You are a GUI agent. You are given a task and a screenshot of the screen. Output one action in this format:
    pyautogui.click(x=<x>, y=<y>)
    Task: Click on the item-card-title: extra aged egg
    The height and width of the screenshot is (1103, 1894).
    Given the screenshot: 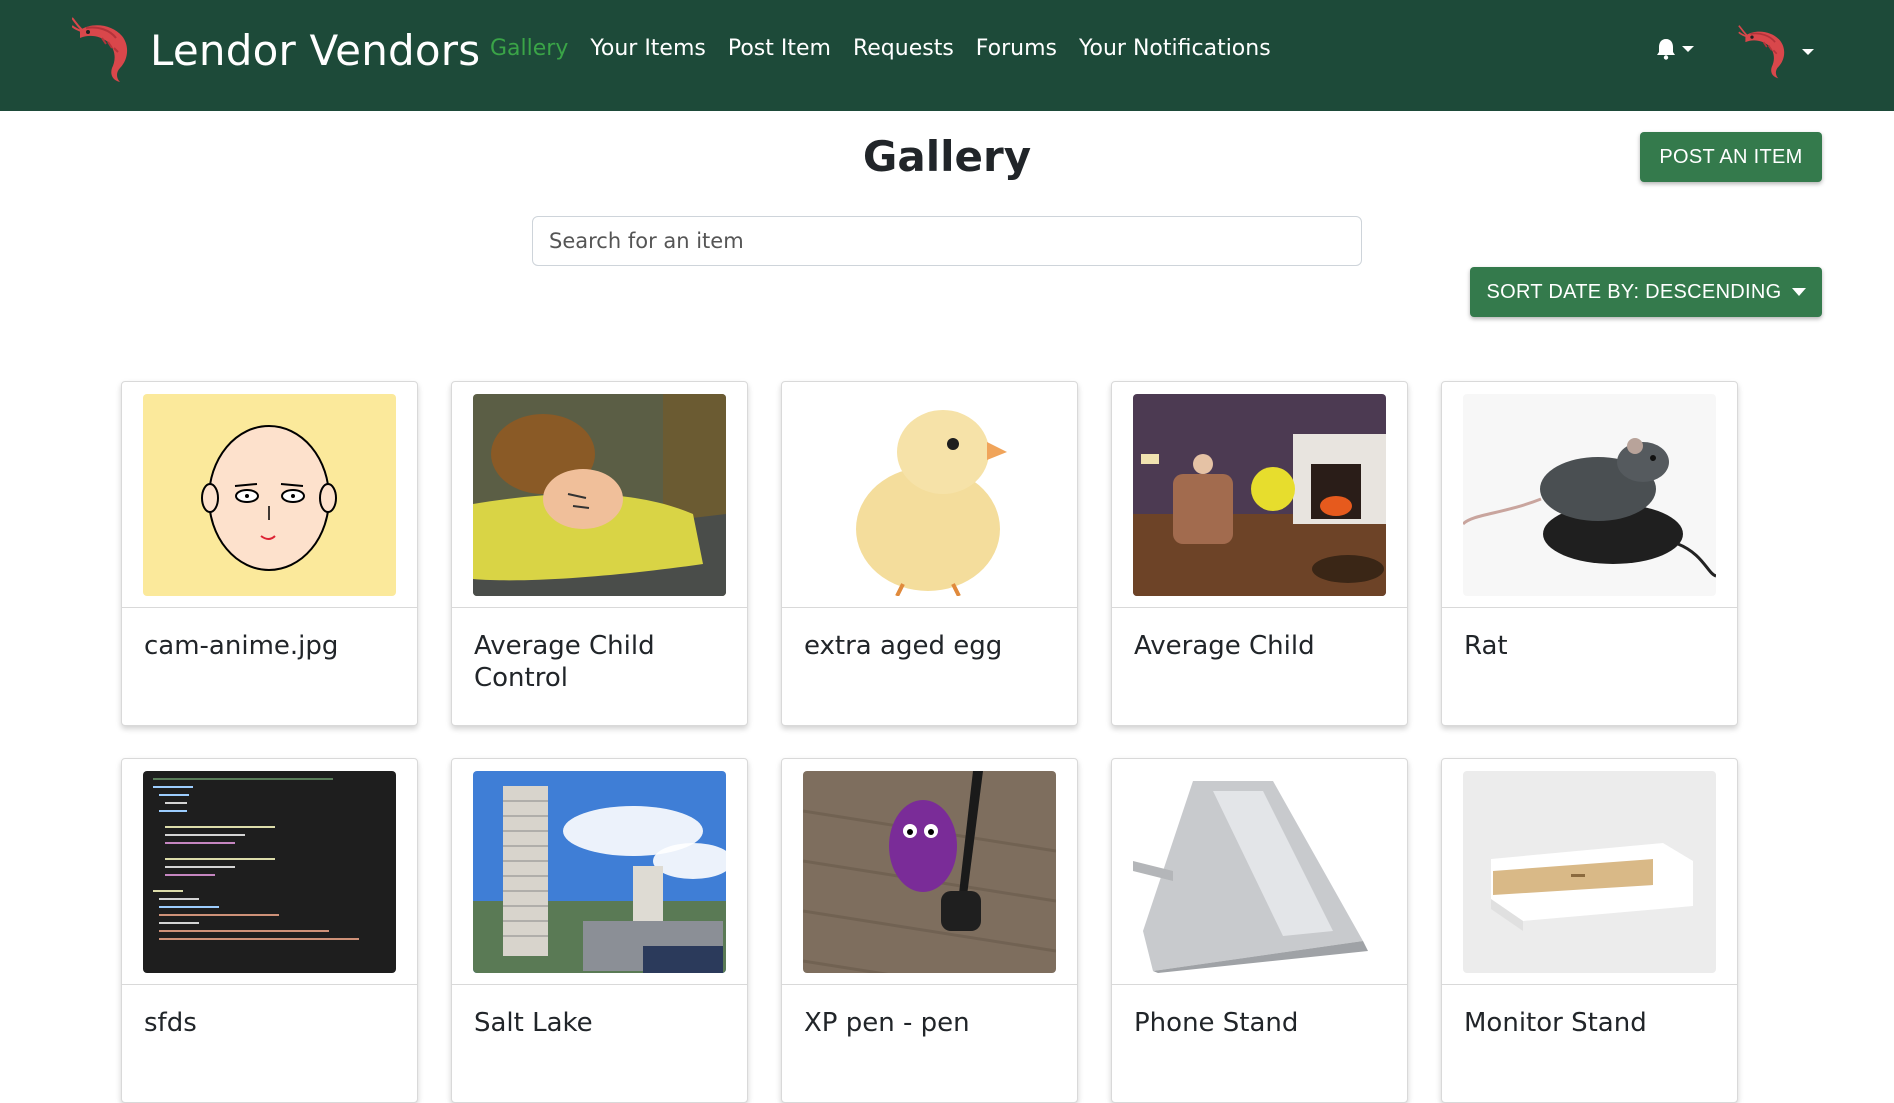 What is the action you would take?
    pyautogui.click(x=903, y=646)
    